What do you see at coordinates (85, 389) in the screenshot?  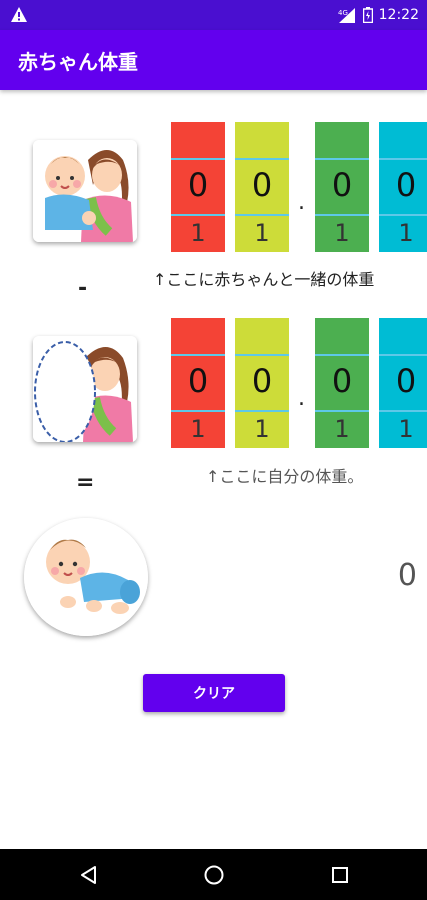 I see `mother-alone-image` at bounding box center [85, 389].